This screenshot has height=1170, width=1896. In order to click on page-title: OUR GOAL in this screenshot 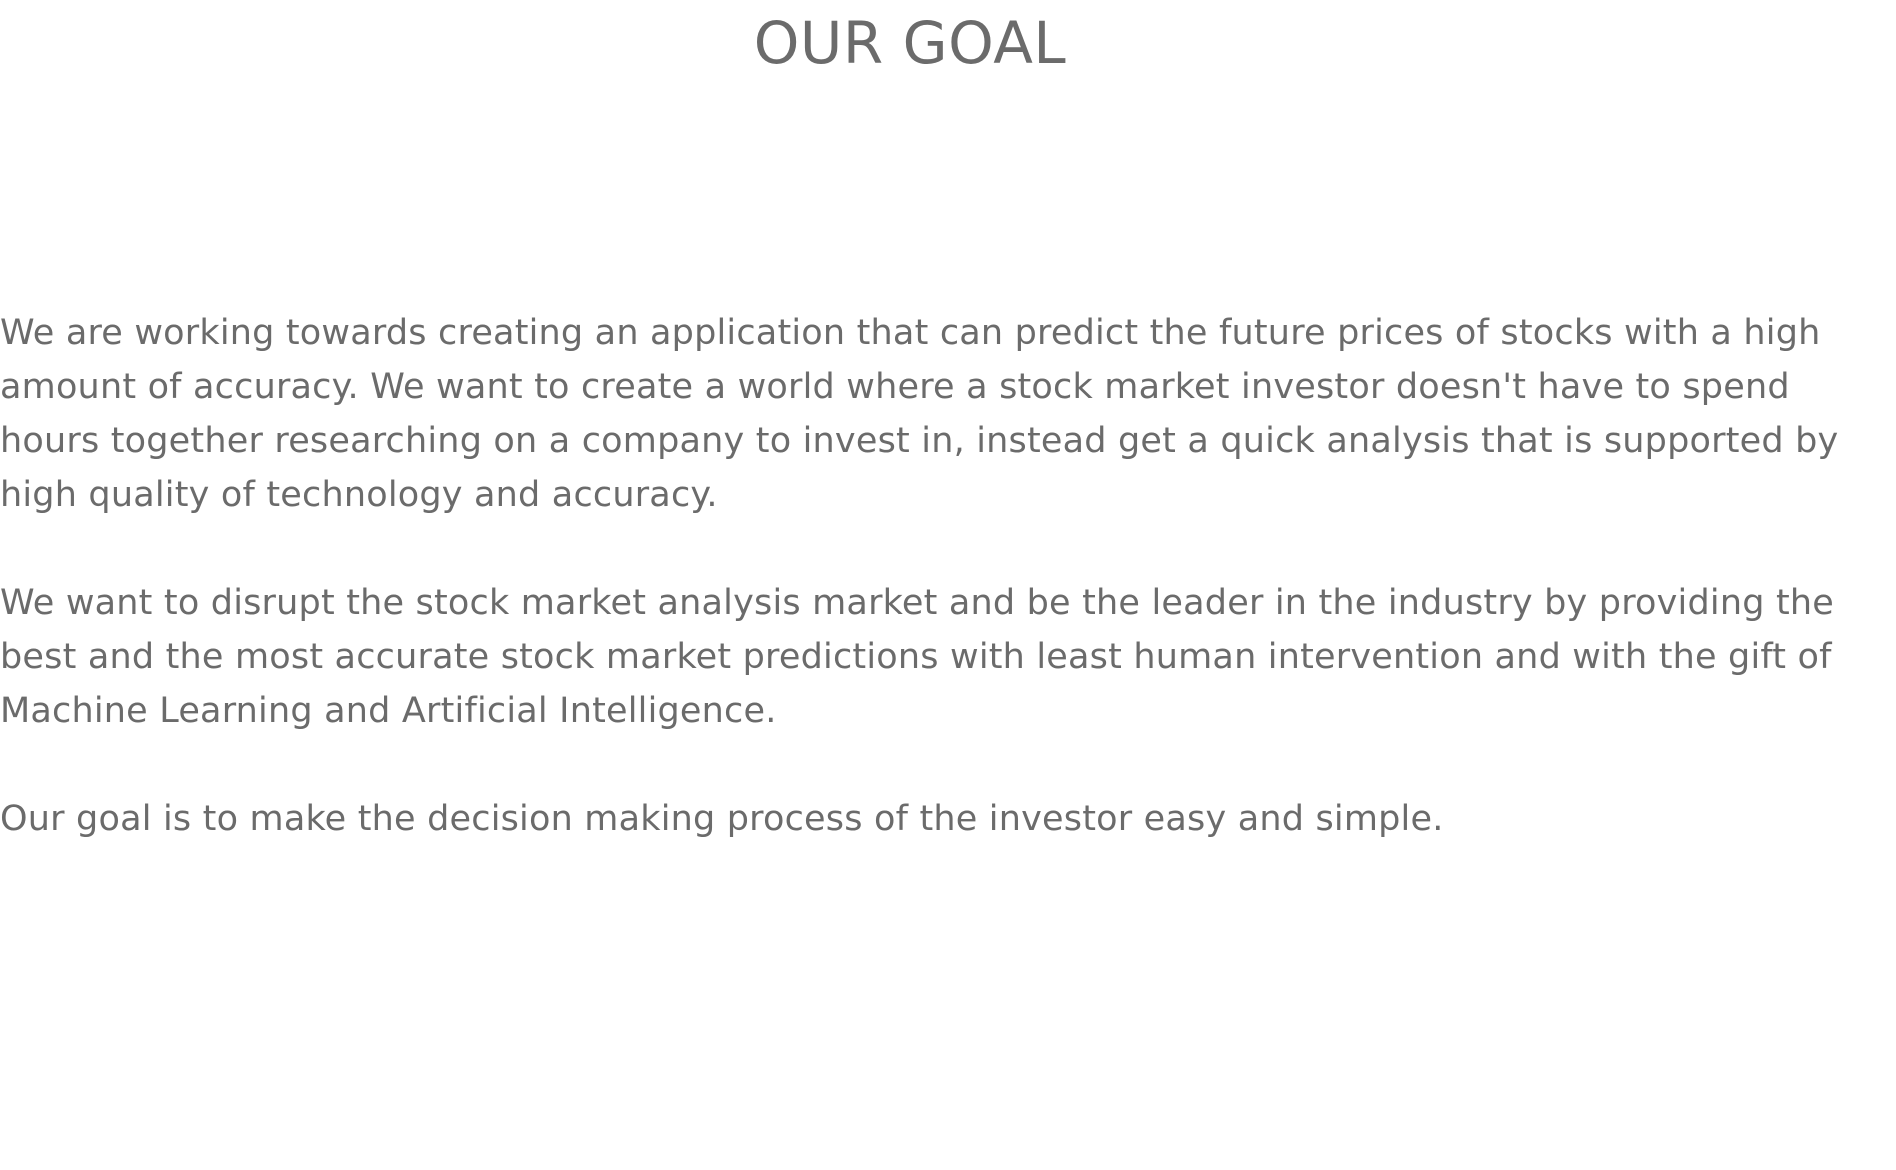, I will do `click(910, 43)`.